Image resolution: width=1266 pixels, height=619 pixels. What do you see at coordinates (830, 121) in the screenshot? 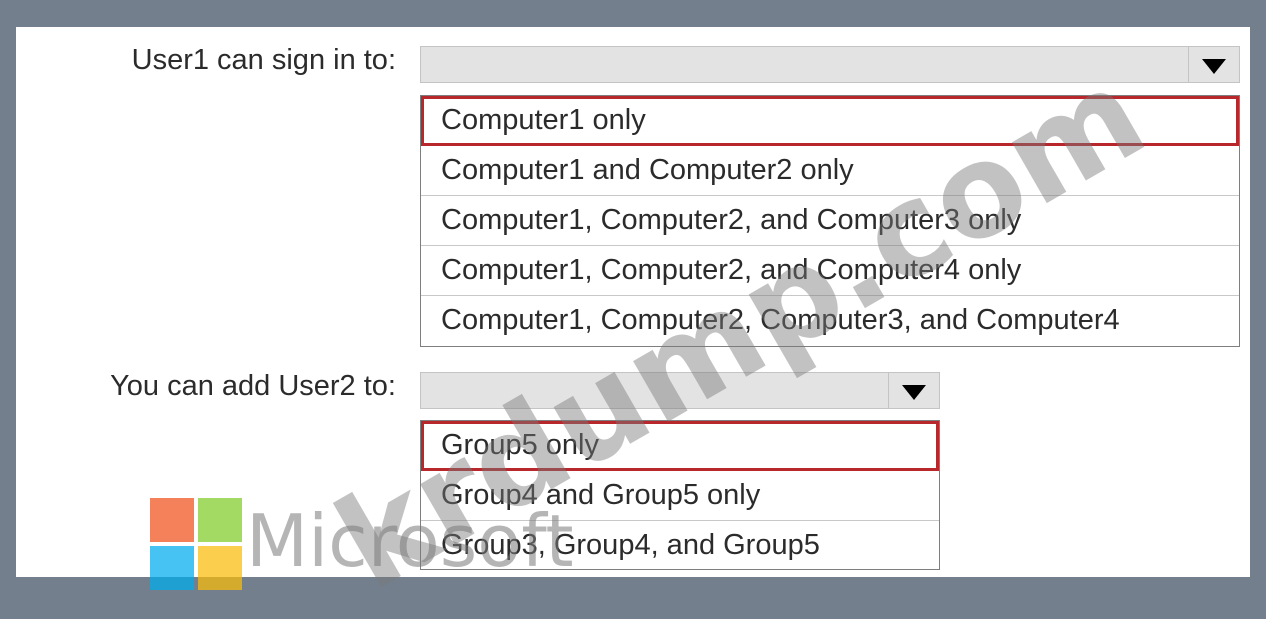
I see `question1-option-computer1-only: Computer1 only` at bounding box center [830, 121].